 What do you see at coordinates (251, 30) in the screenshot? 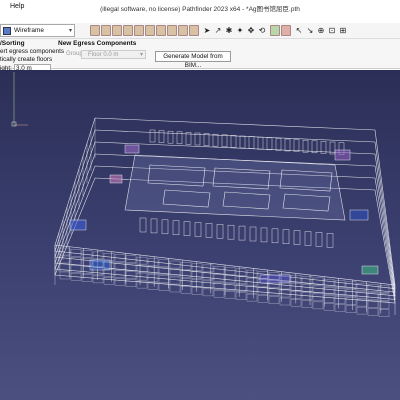
I see `pan-icon: ✥` at bounding box center [251, 30].